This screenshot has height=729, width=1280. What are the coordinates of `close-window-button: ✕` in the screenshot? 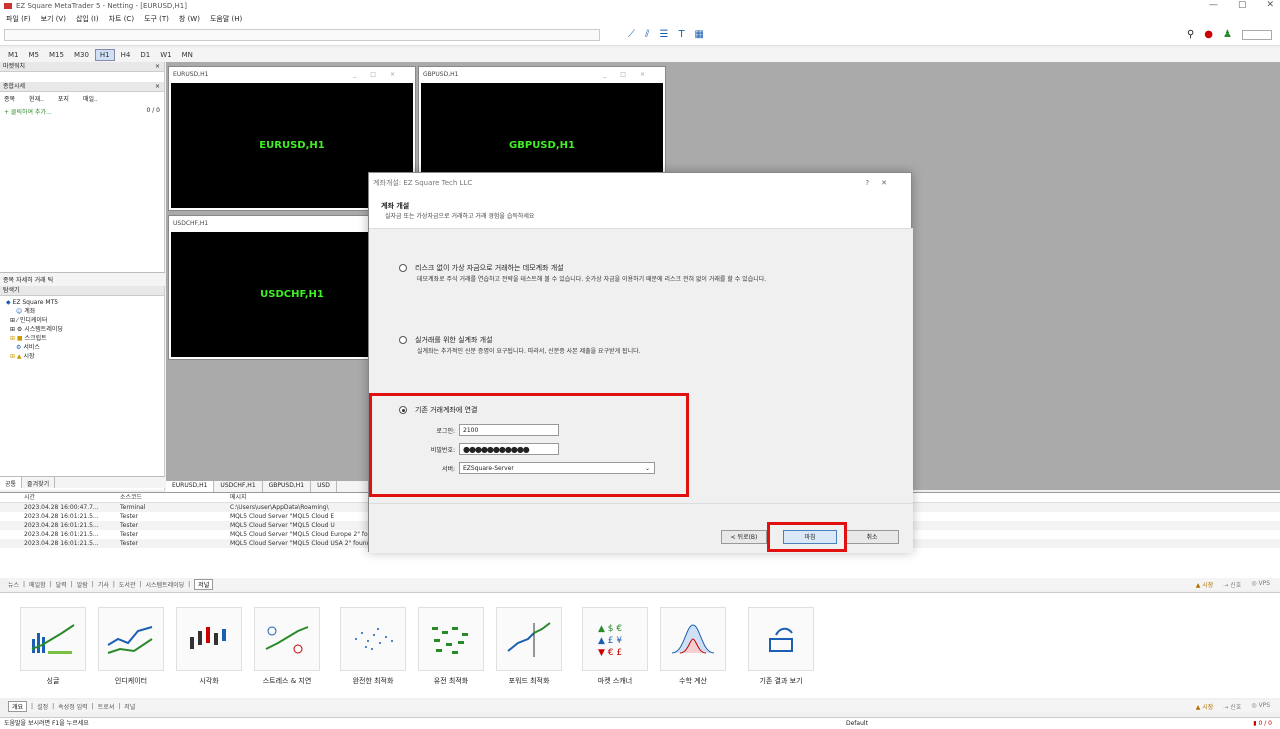 It's located at (1270, 5).